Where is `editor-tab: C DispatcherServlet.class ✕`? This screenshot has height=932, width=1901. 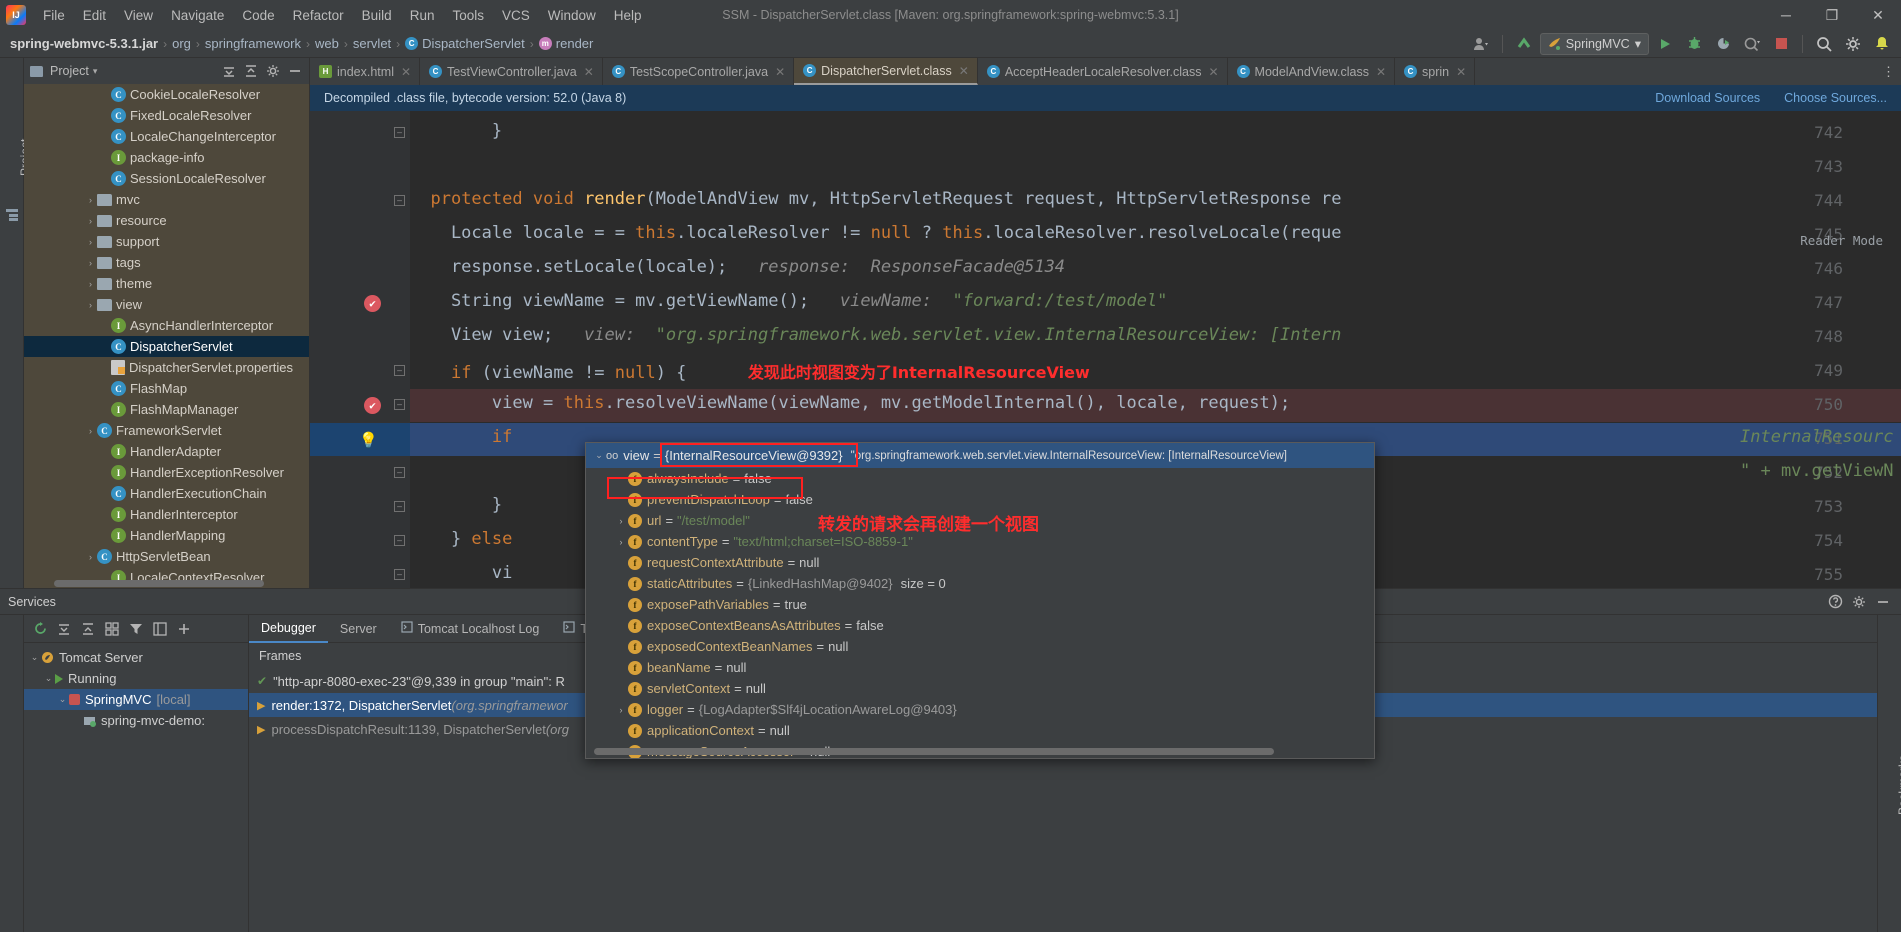
editor-tab: C DispatcherServlet.class ✕ is located at coordinates (886, 71).